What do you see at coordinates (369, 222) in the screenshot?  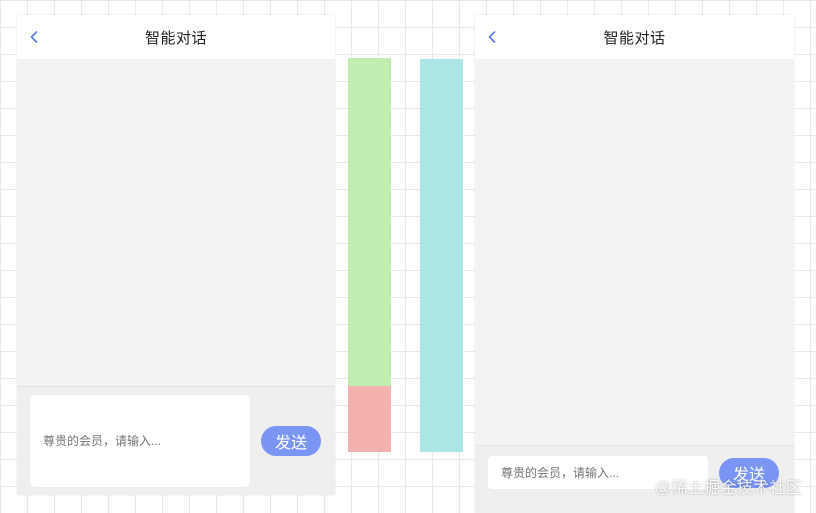 I see `visible-viewport-bar` at bounding box center [369, 222].